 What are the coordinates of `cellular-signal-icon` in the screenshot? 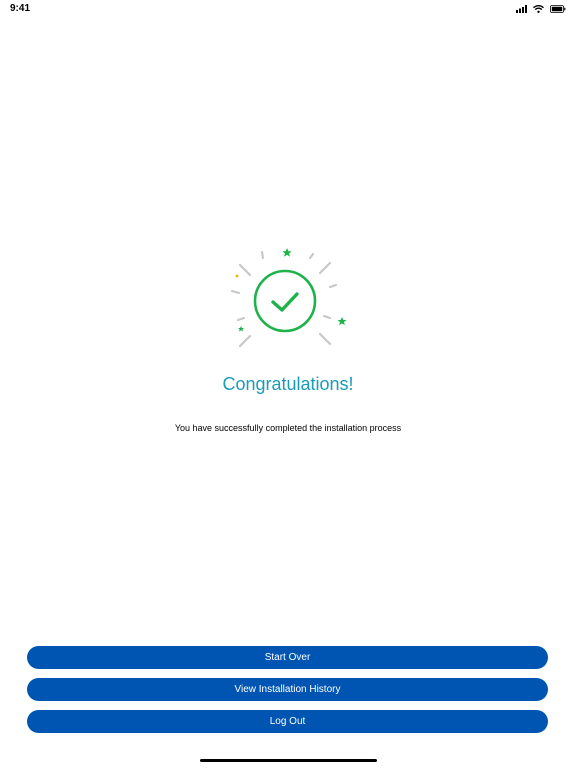 It's located at (521, 9).